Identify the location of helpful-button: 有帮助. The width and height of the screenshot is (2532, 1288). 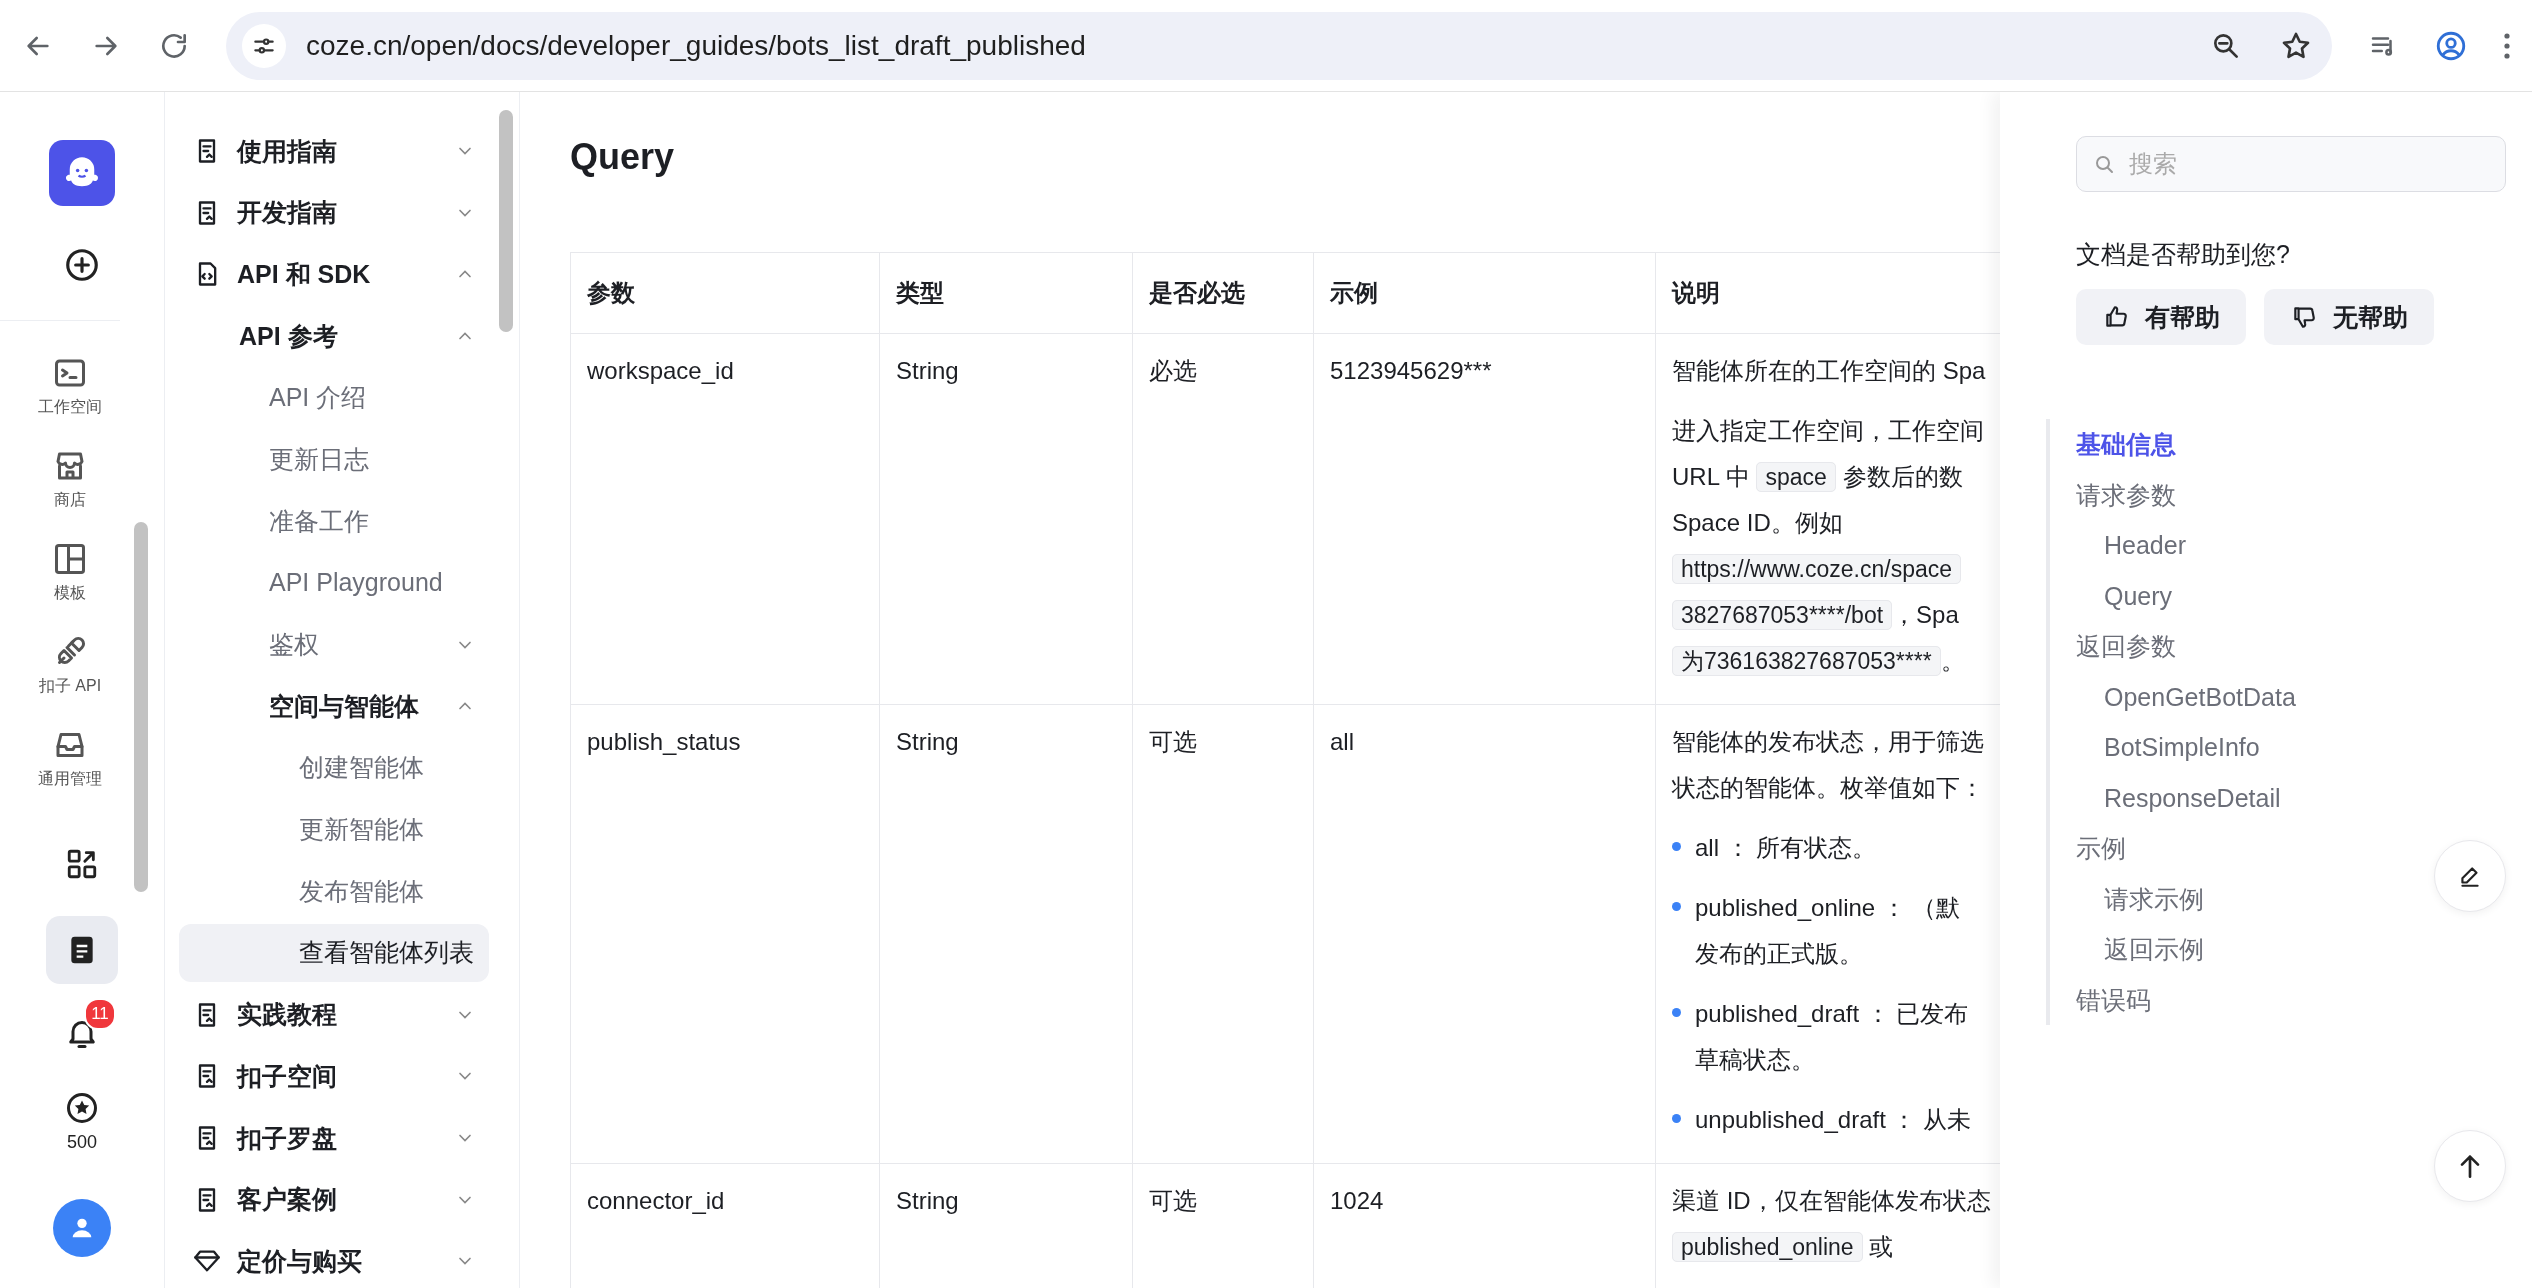
(2161, 317).